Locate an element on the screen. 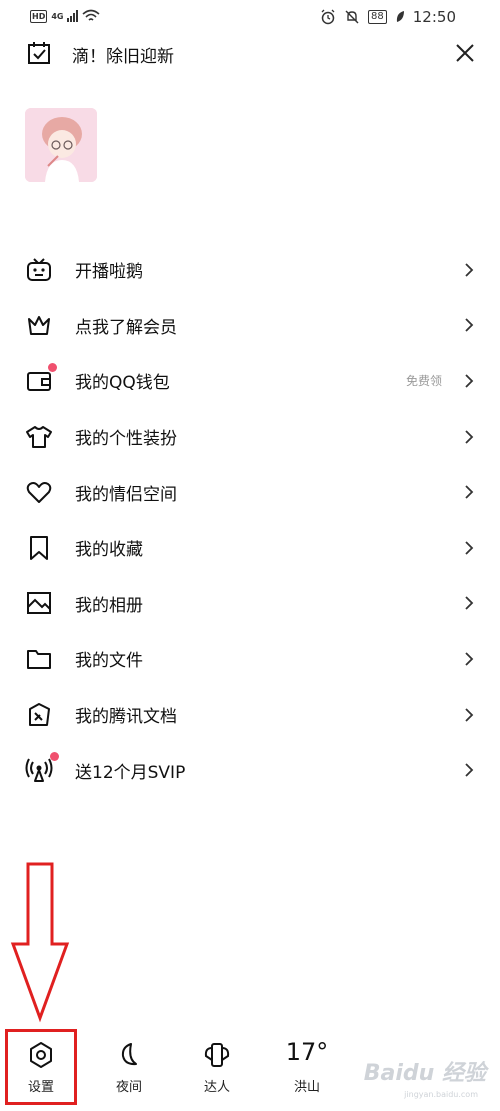 The image size is (500, 1111). signal-icon is located at coordinates (73, 16).